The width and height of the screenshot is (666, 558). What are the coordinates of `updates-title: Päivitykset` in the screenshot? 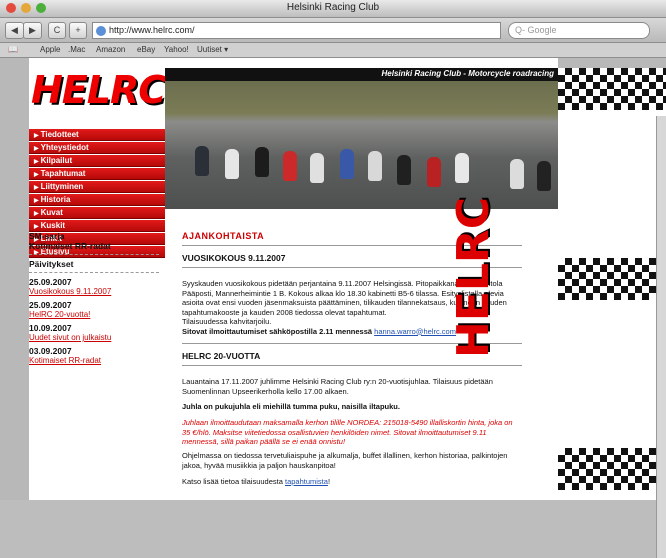 It's located at (51, 264).